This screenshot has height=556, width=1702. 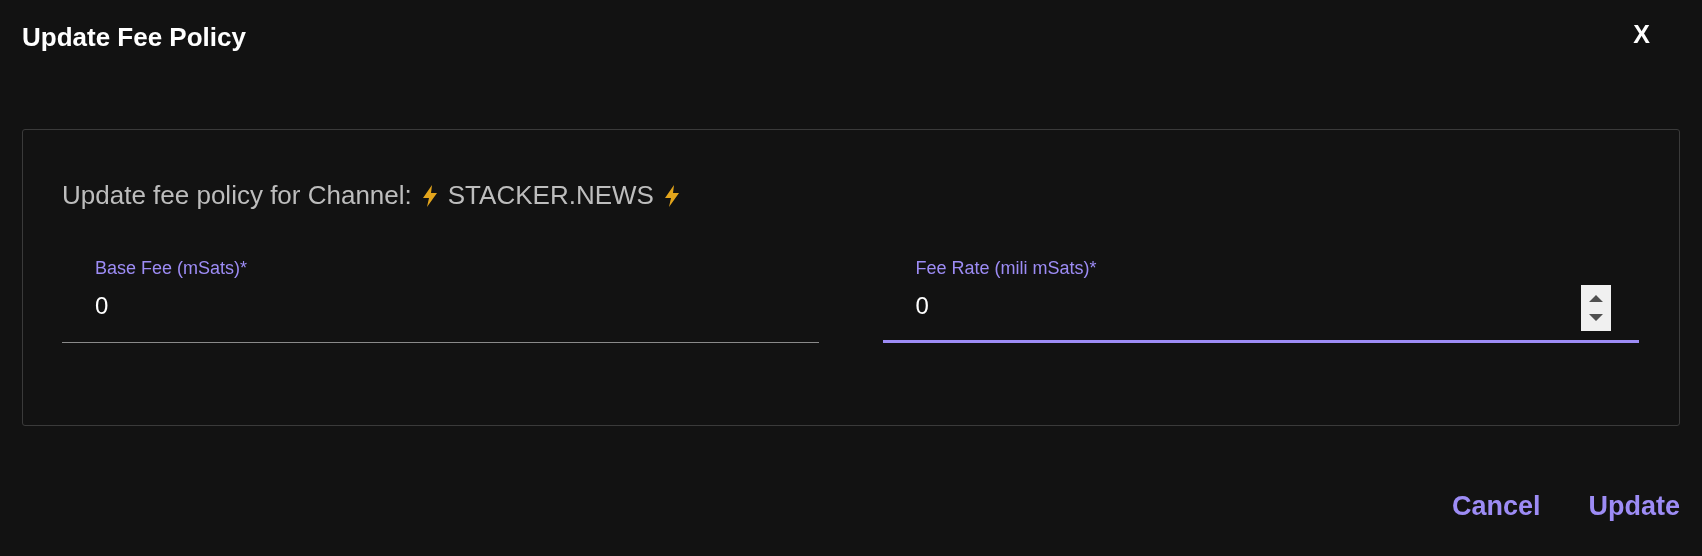 What do you see at coordinates (1596, 308) in the screenshot?
I see `spinner-icon` at bounding box center [1596, 308].